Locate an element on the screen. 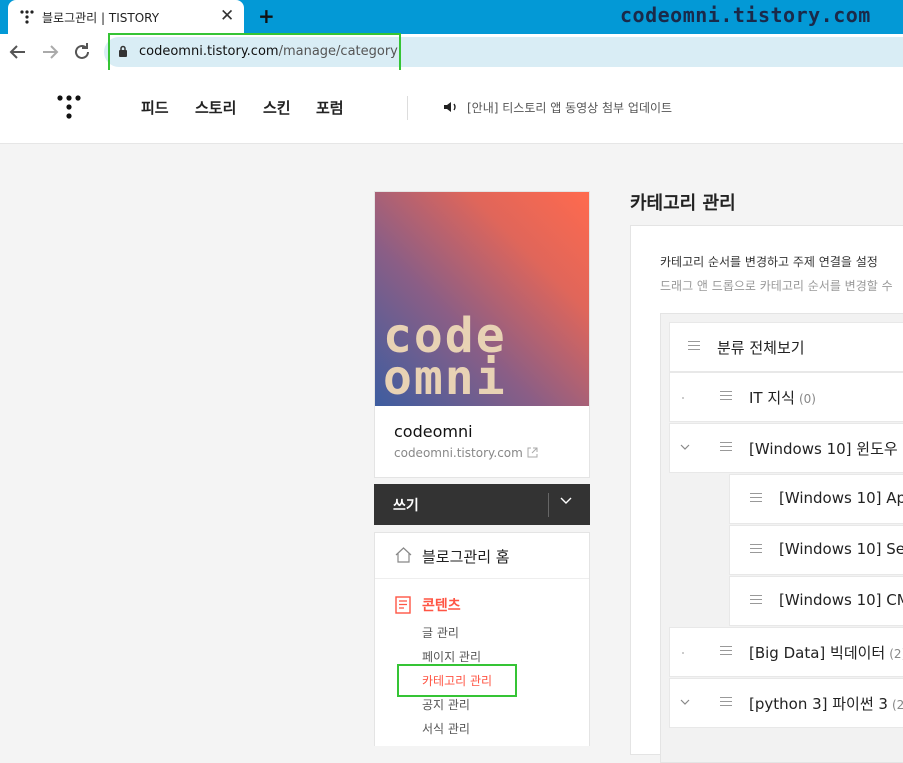  blog-url-link: codeomni.tistory.com is located at coordinates (466, 453).